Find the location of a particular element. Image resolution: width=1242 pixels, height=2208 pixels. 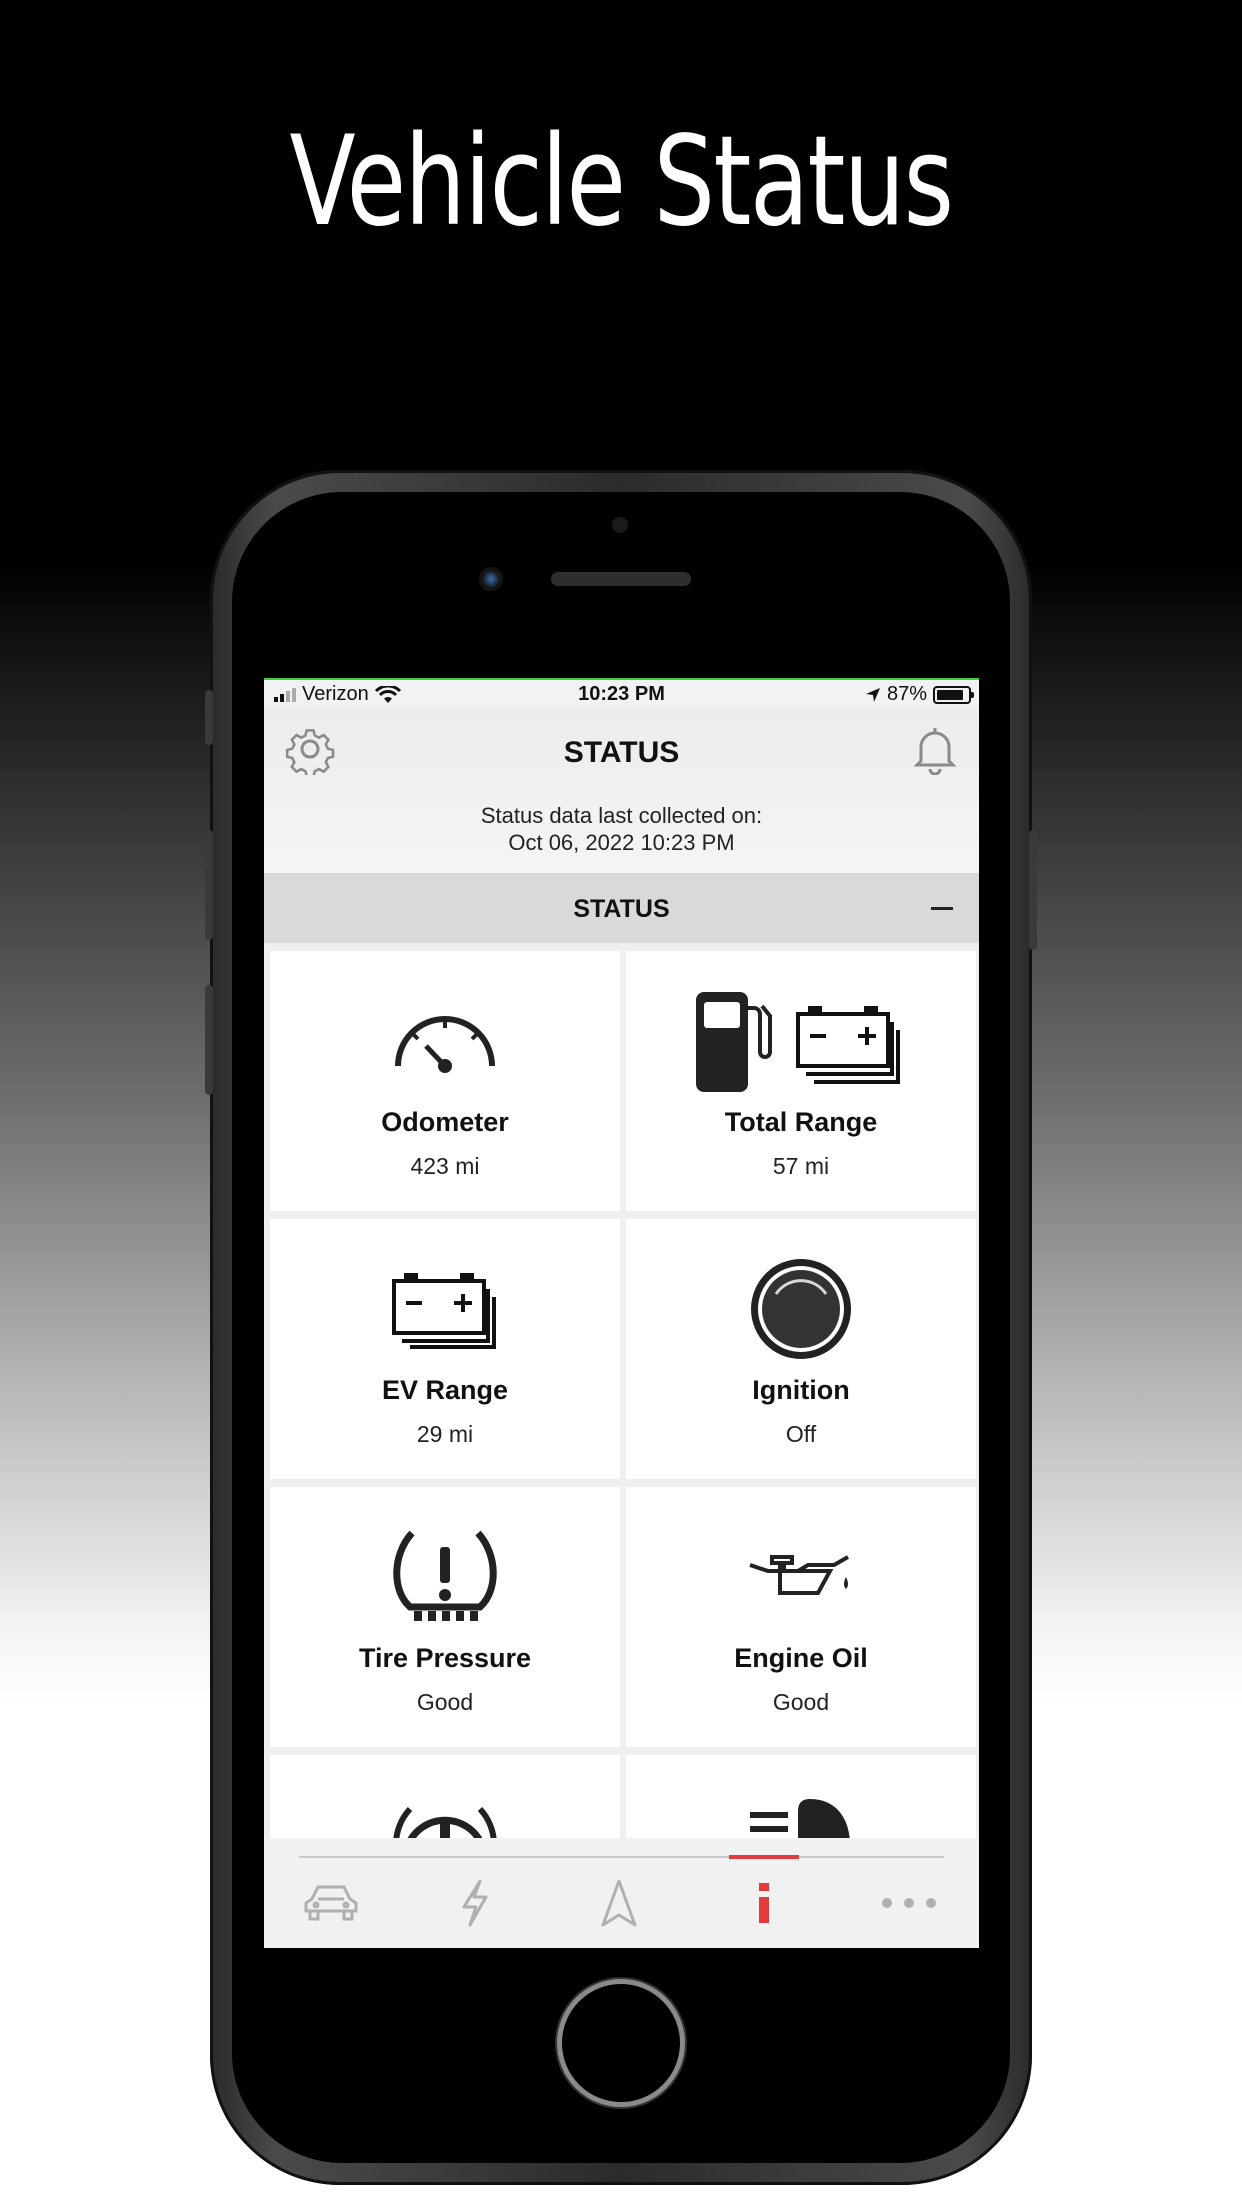

home-button is located at coordinates (621, 2043).